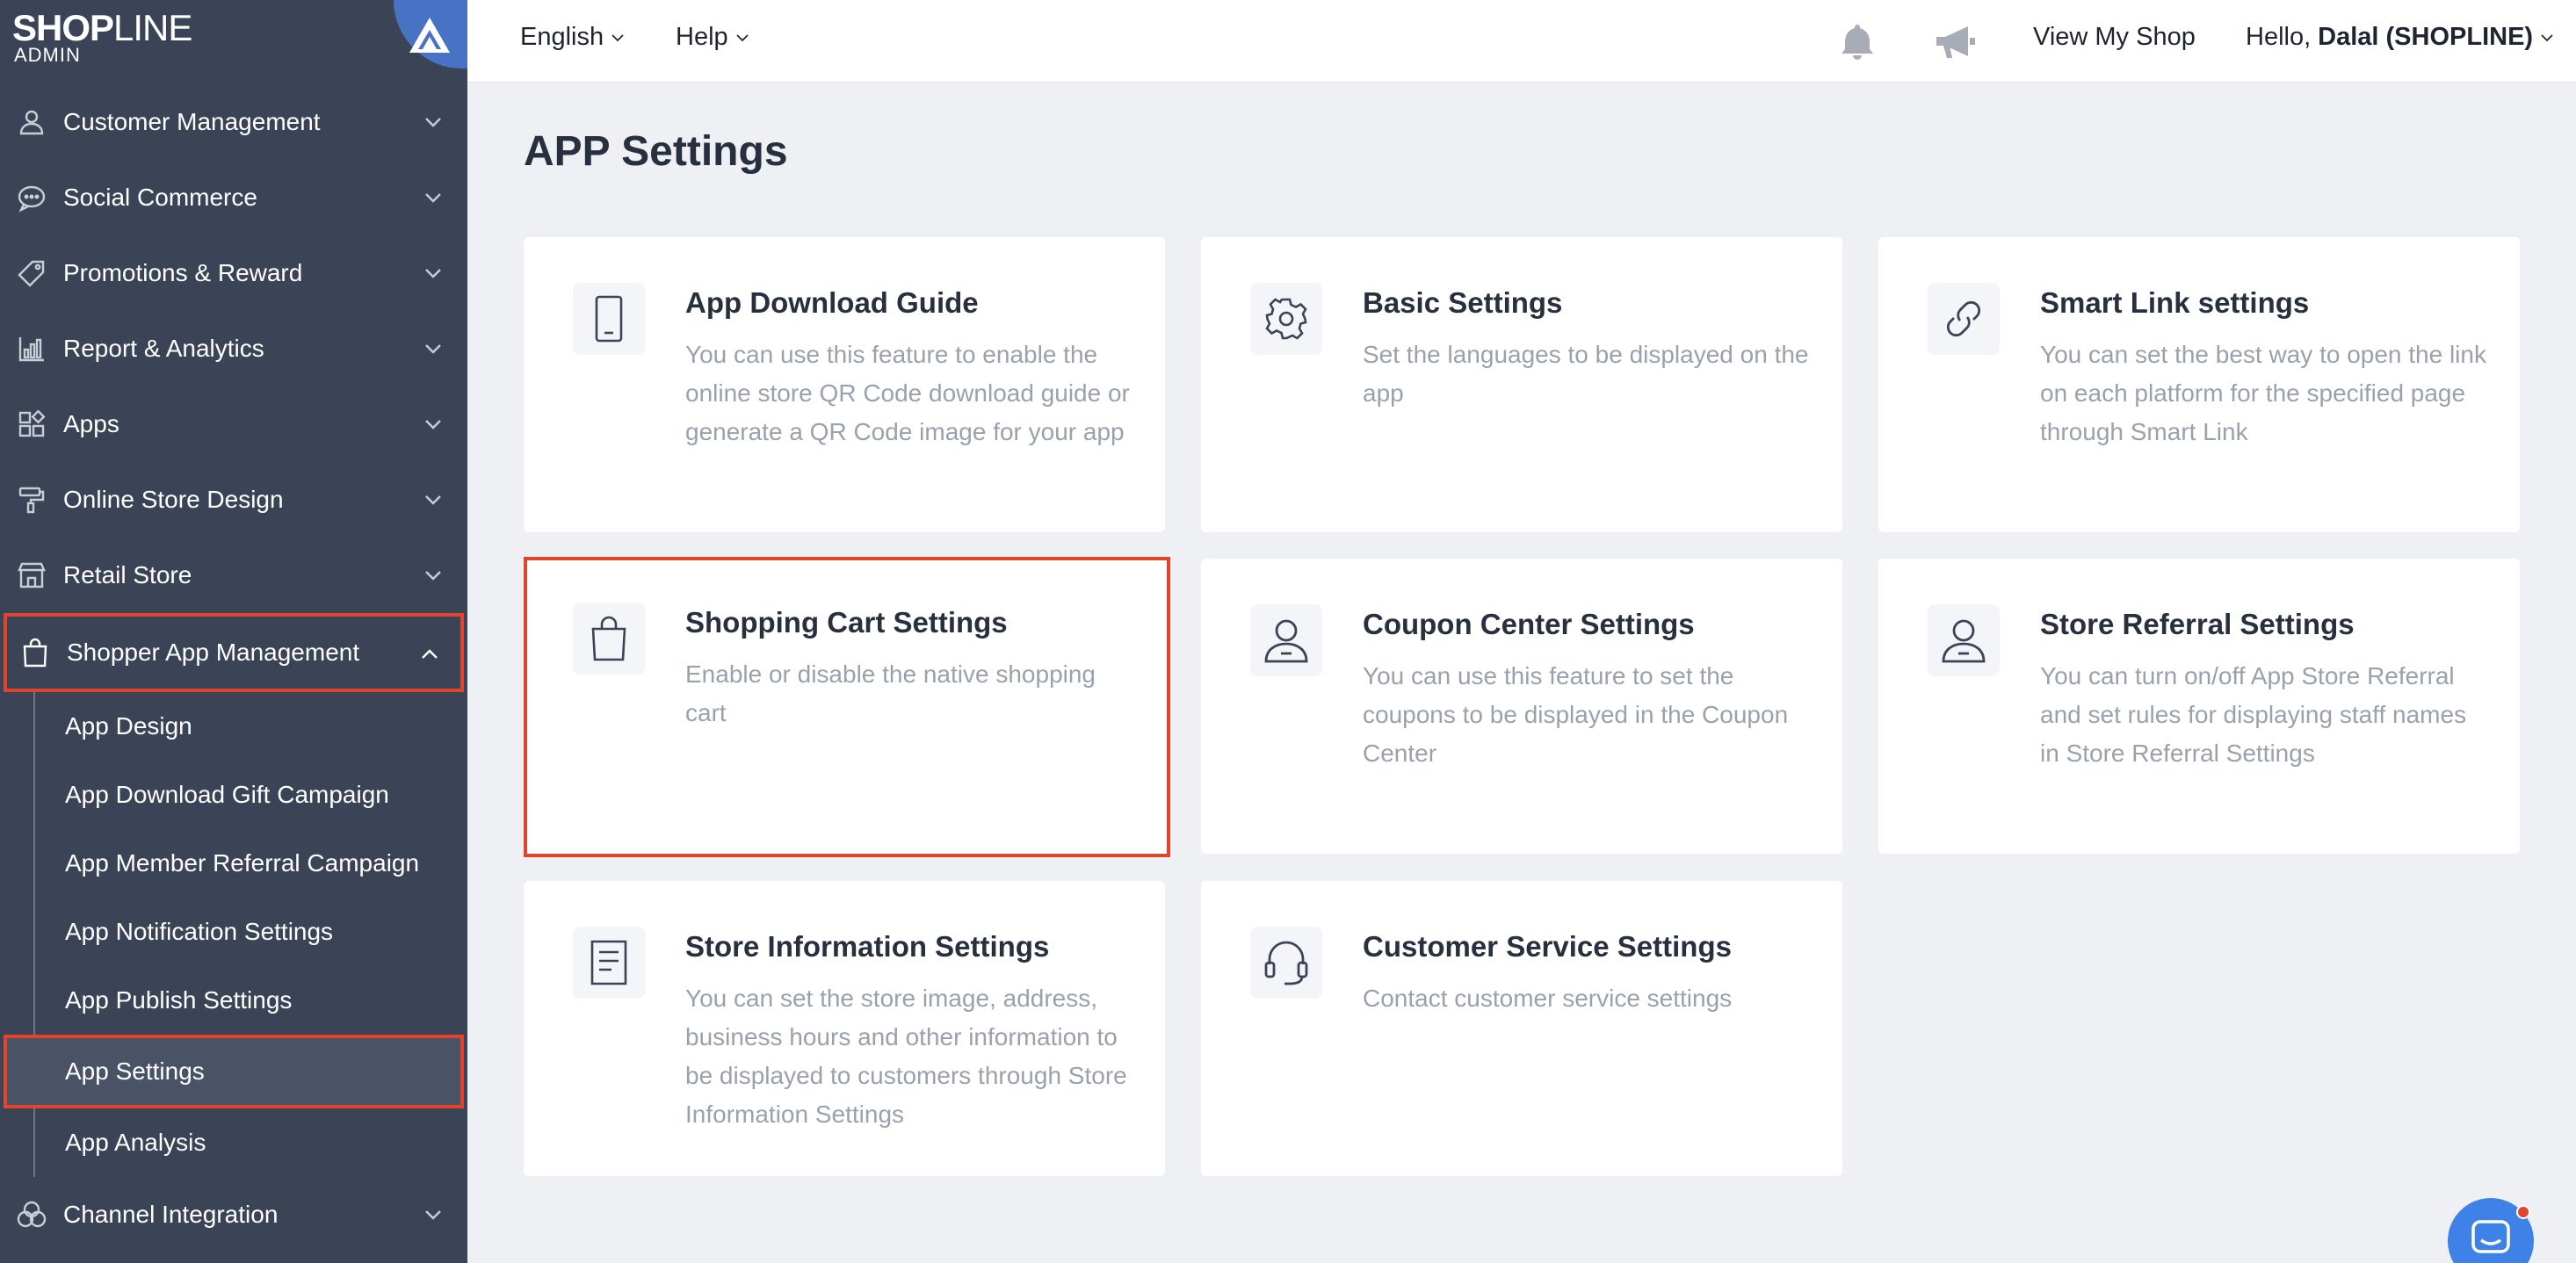 This screenshot has height=1263, width=2576. Describe the element at coordinates (562, 37) in the screenshot. I see `language-label: English` at that location.